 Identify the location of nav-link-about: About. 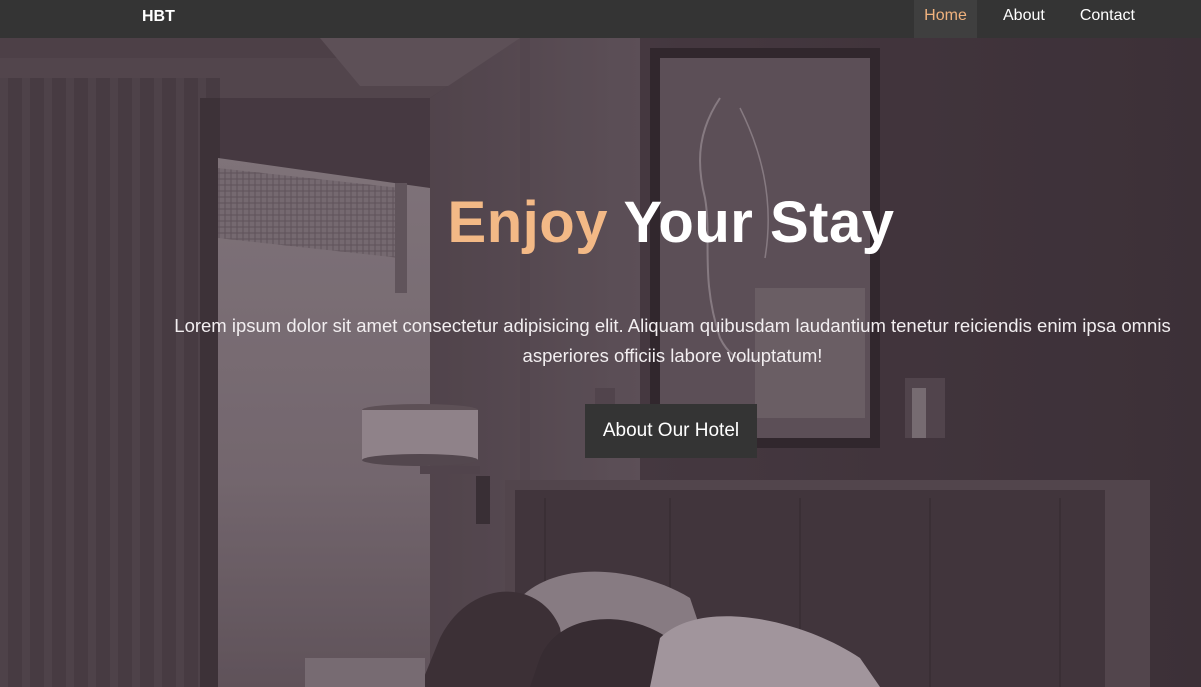
(1024, 19).